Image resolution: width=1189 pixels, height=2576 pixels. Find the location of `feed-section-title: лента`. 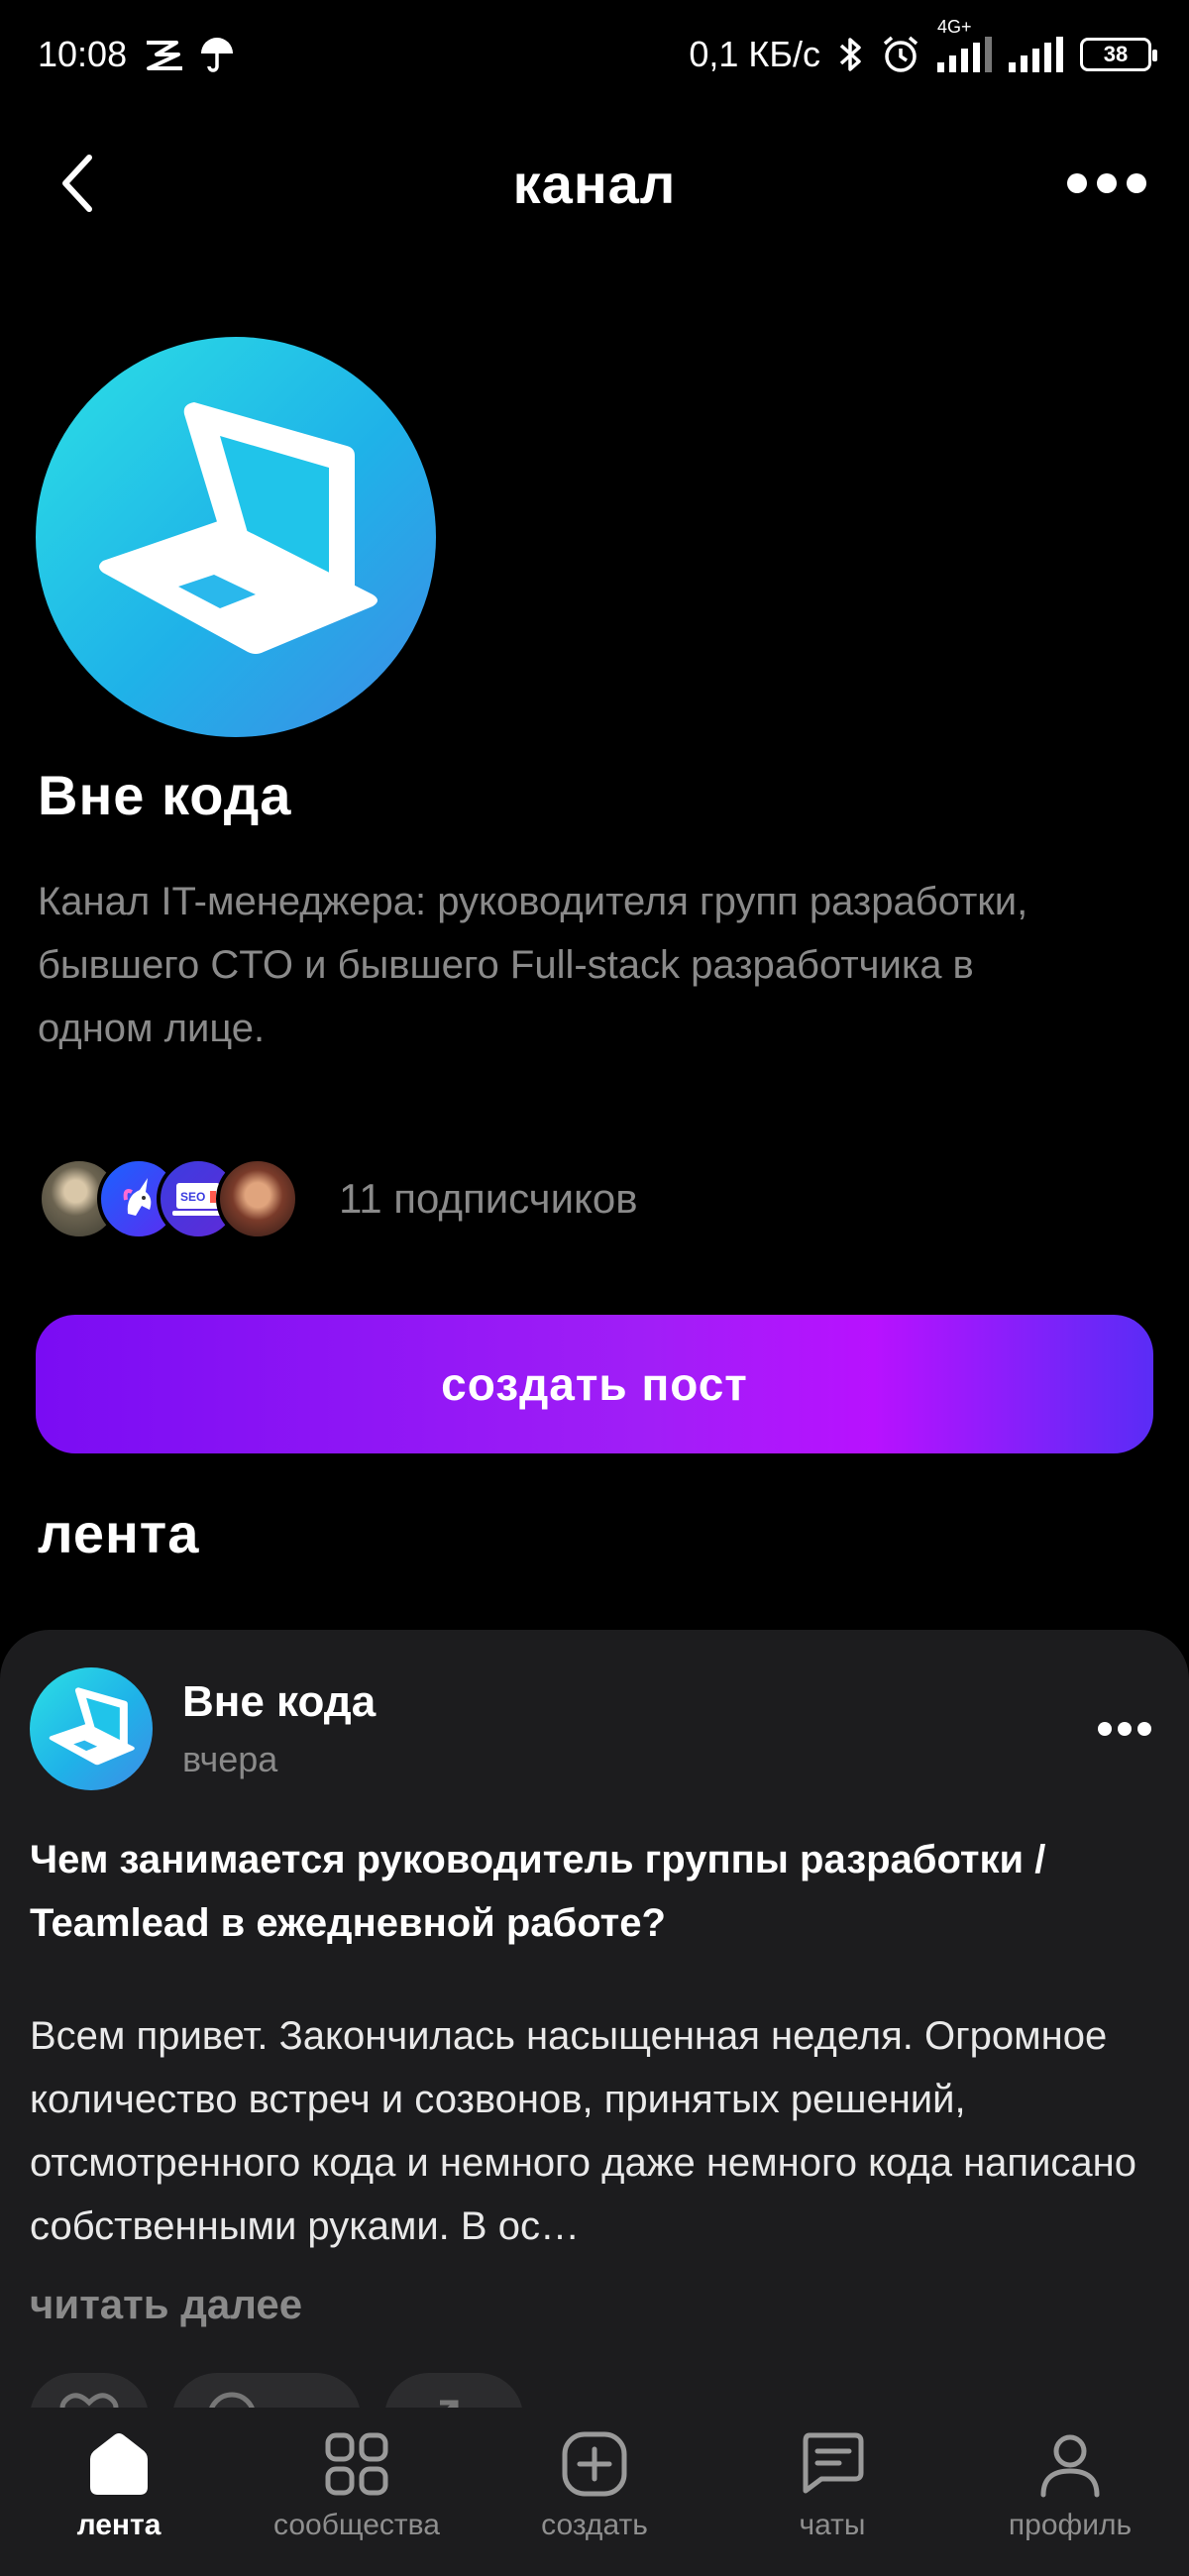

feed-section-title: лента is located at coordinates (119, 1533).